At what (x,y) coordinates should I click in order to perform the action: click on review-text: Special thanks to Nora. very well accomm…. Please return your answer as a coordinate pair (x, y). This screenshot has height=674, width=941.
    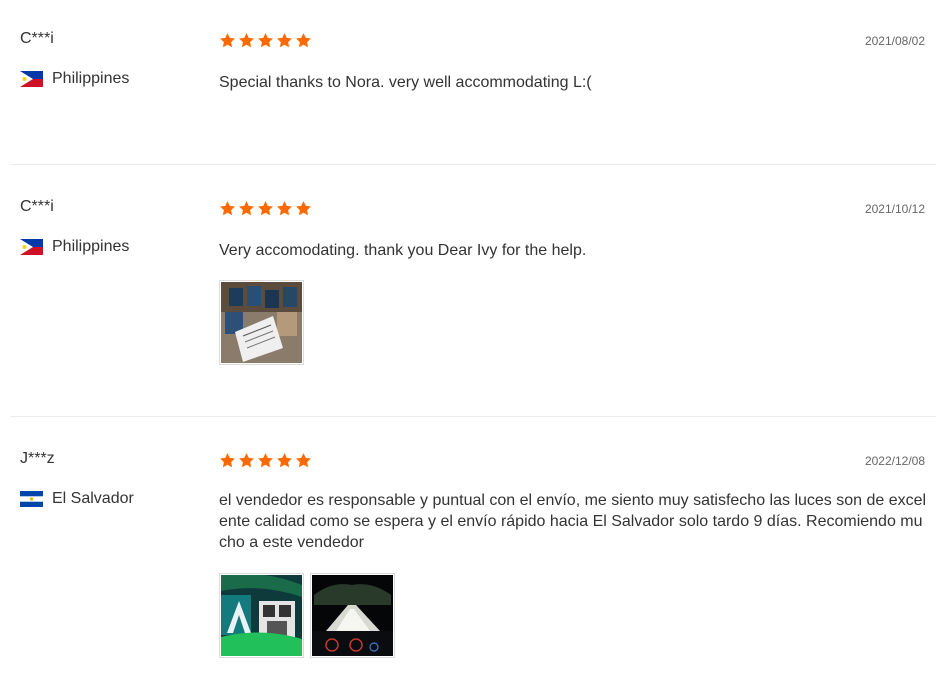
    Looking at the image, I should click on (405, 82).